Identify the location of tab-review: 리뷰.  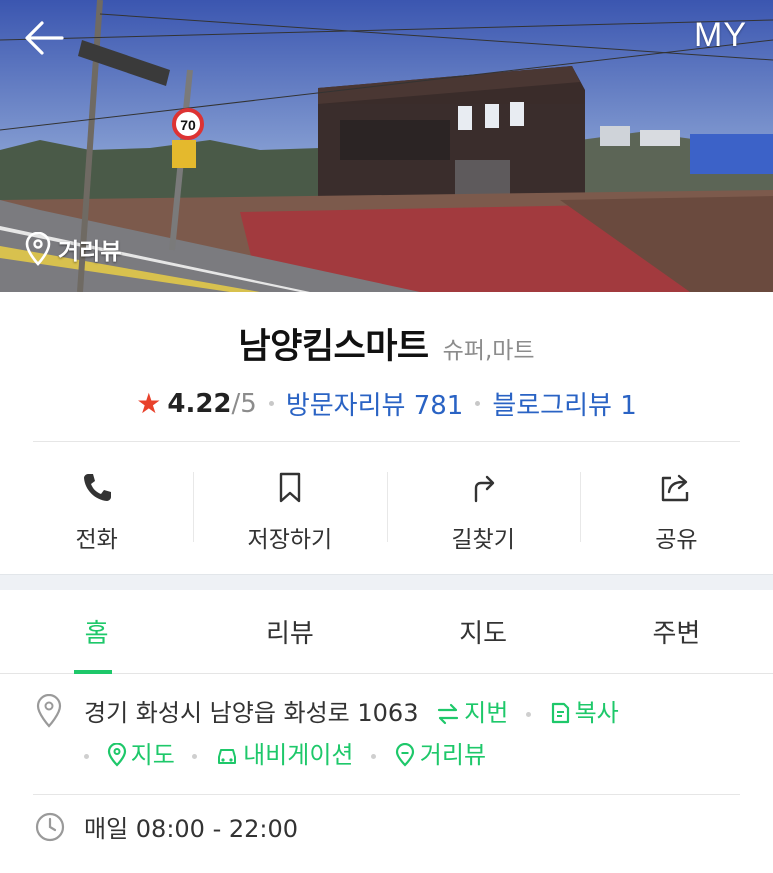
(289, 631).